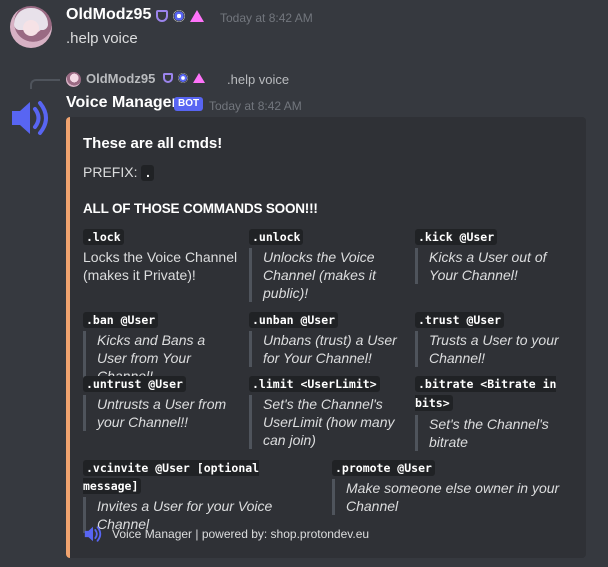 This screenshot has height=567, width=608. What do you see at coordinates (486, 393) in the screenshot?
I see `command-name: .bitrate <Bitrate in bits>` at bounding box center [486, 393].